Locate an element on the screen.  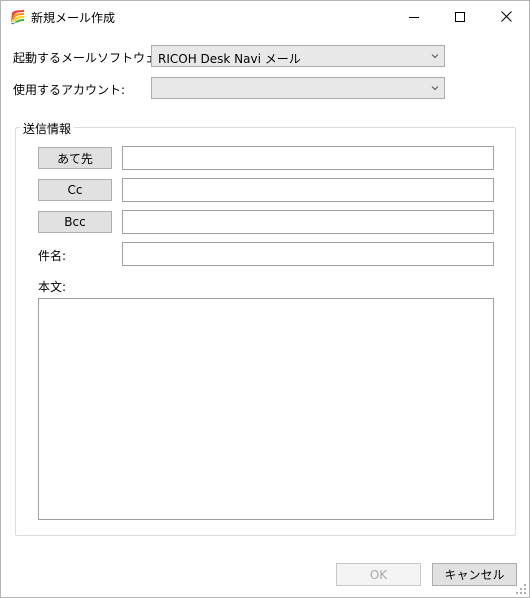
minimize-button is located at coordinates (414, 16).